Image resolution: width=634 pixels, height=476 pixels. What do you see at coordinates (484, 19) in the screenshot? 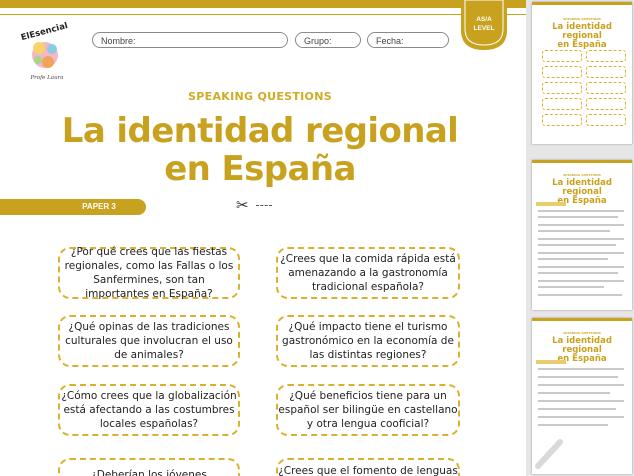
I see `level-badge-line1: AS/A` at bounding box center [484, 19].